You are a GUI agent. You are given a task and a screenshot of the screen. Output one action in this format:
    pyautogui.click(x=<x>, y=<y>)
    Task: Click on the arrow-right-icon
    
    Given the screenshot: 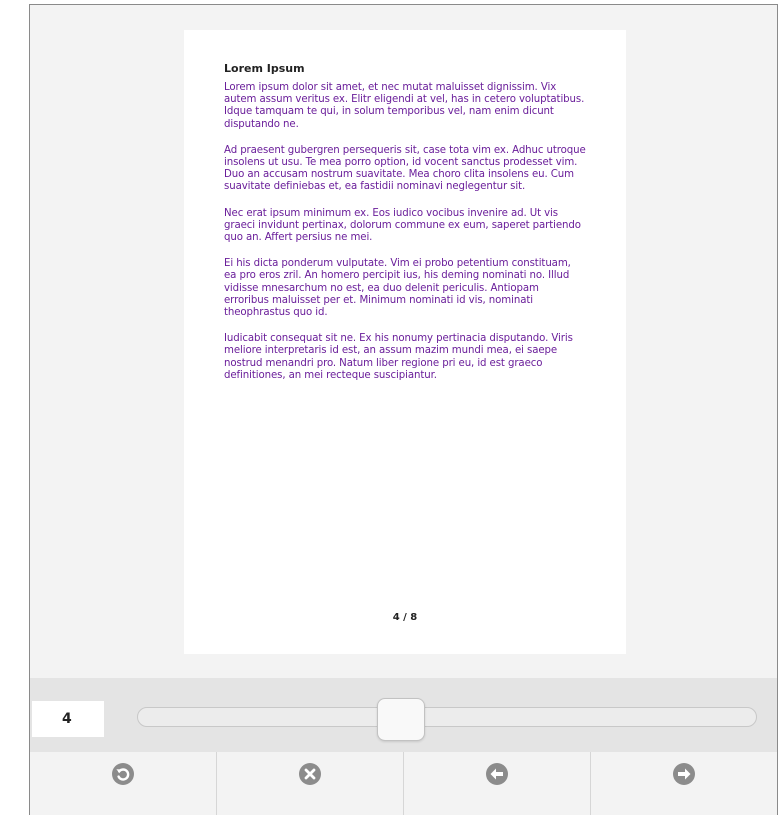 What is the action you would take?
    pyautogui.click(x=684, y=773)
    